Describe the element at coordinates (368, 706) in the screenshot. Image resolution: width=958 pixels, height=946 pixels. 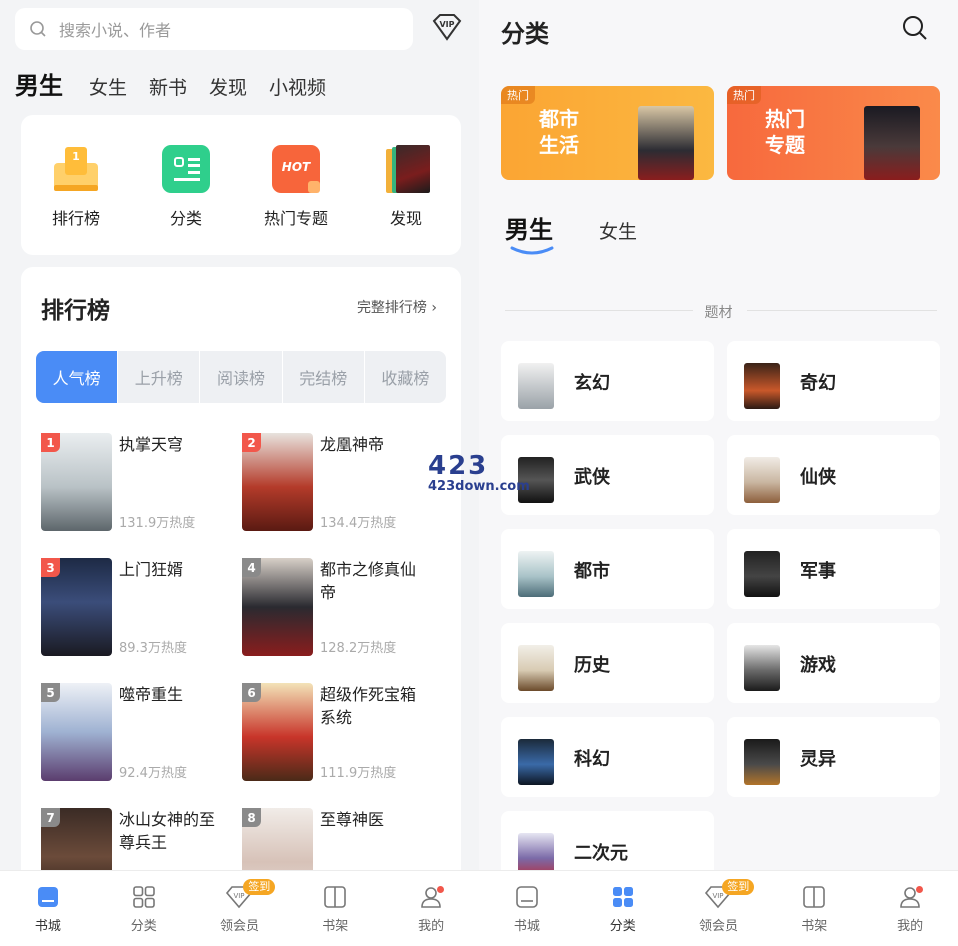
I see `book-title: 超级作死宝箱系统` at that location.